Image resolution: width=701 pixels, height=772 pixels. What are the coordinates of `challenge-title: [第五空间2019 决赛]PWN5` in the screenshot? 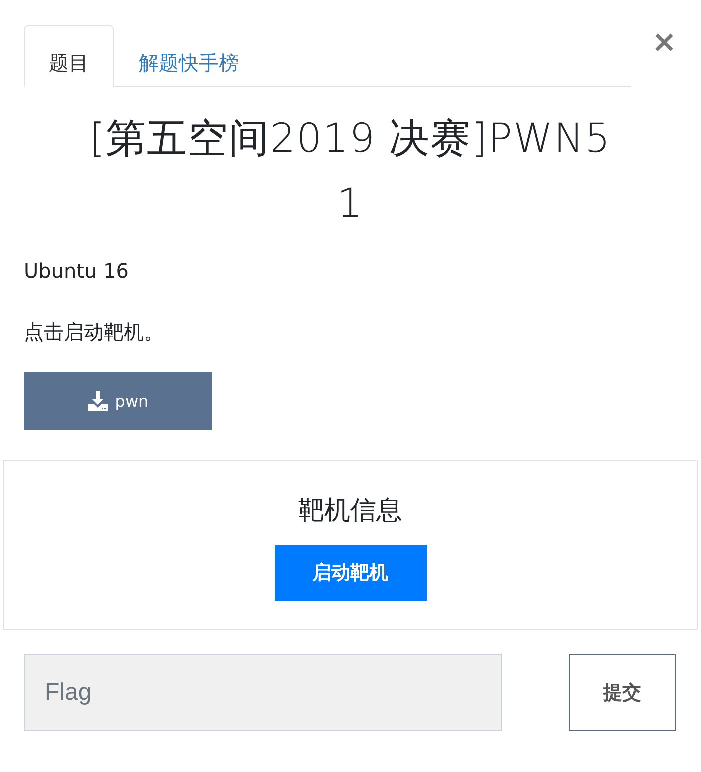 It's located at (350, 139).